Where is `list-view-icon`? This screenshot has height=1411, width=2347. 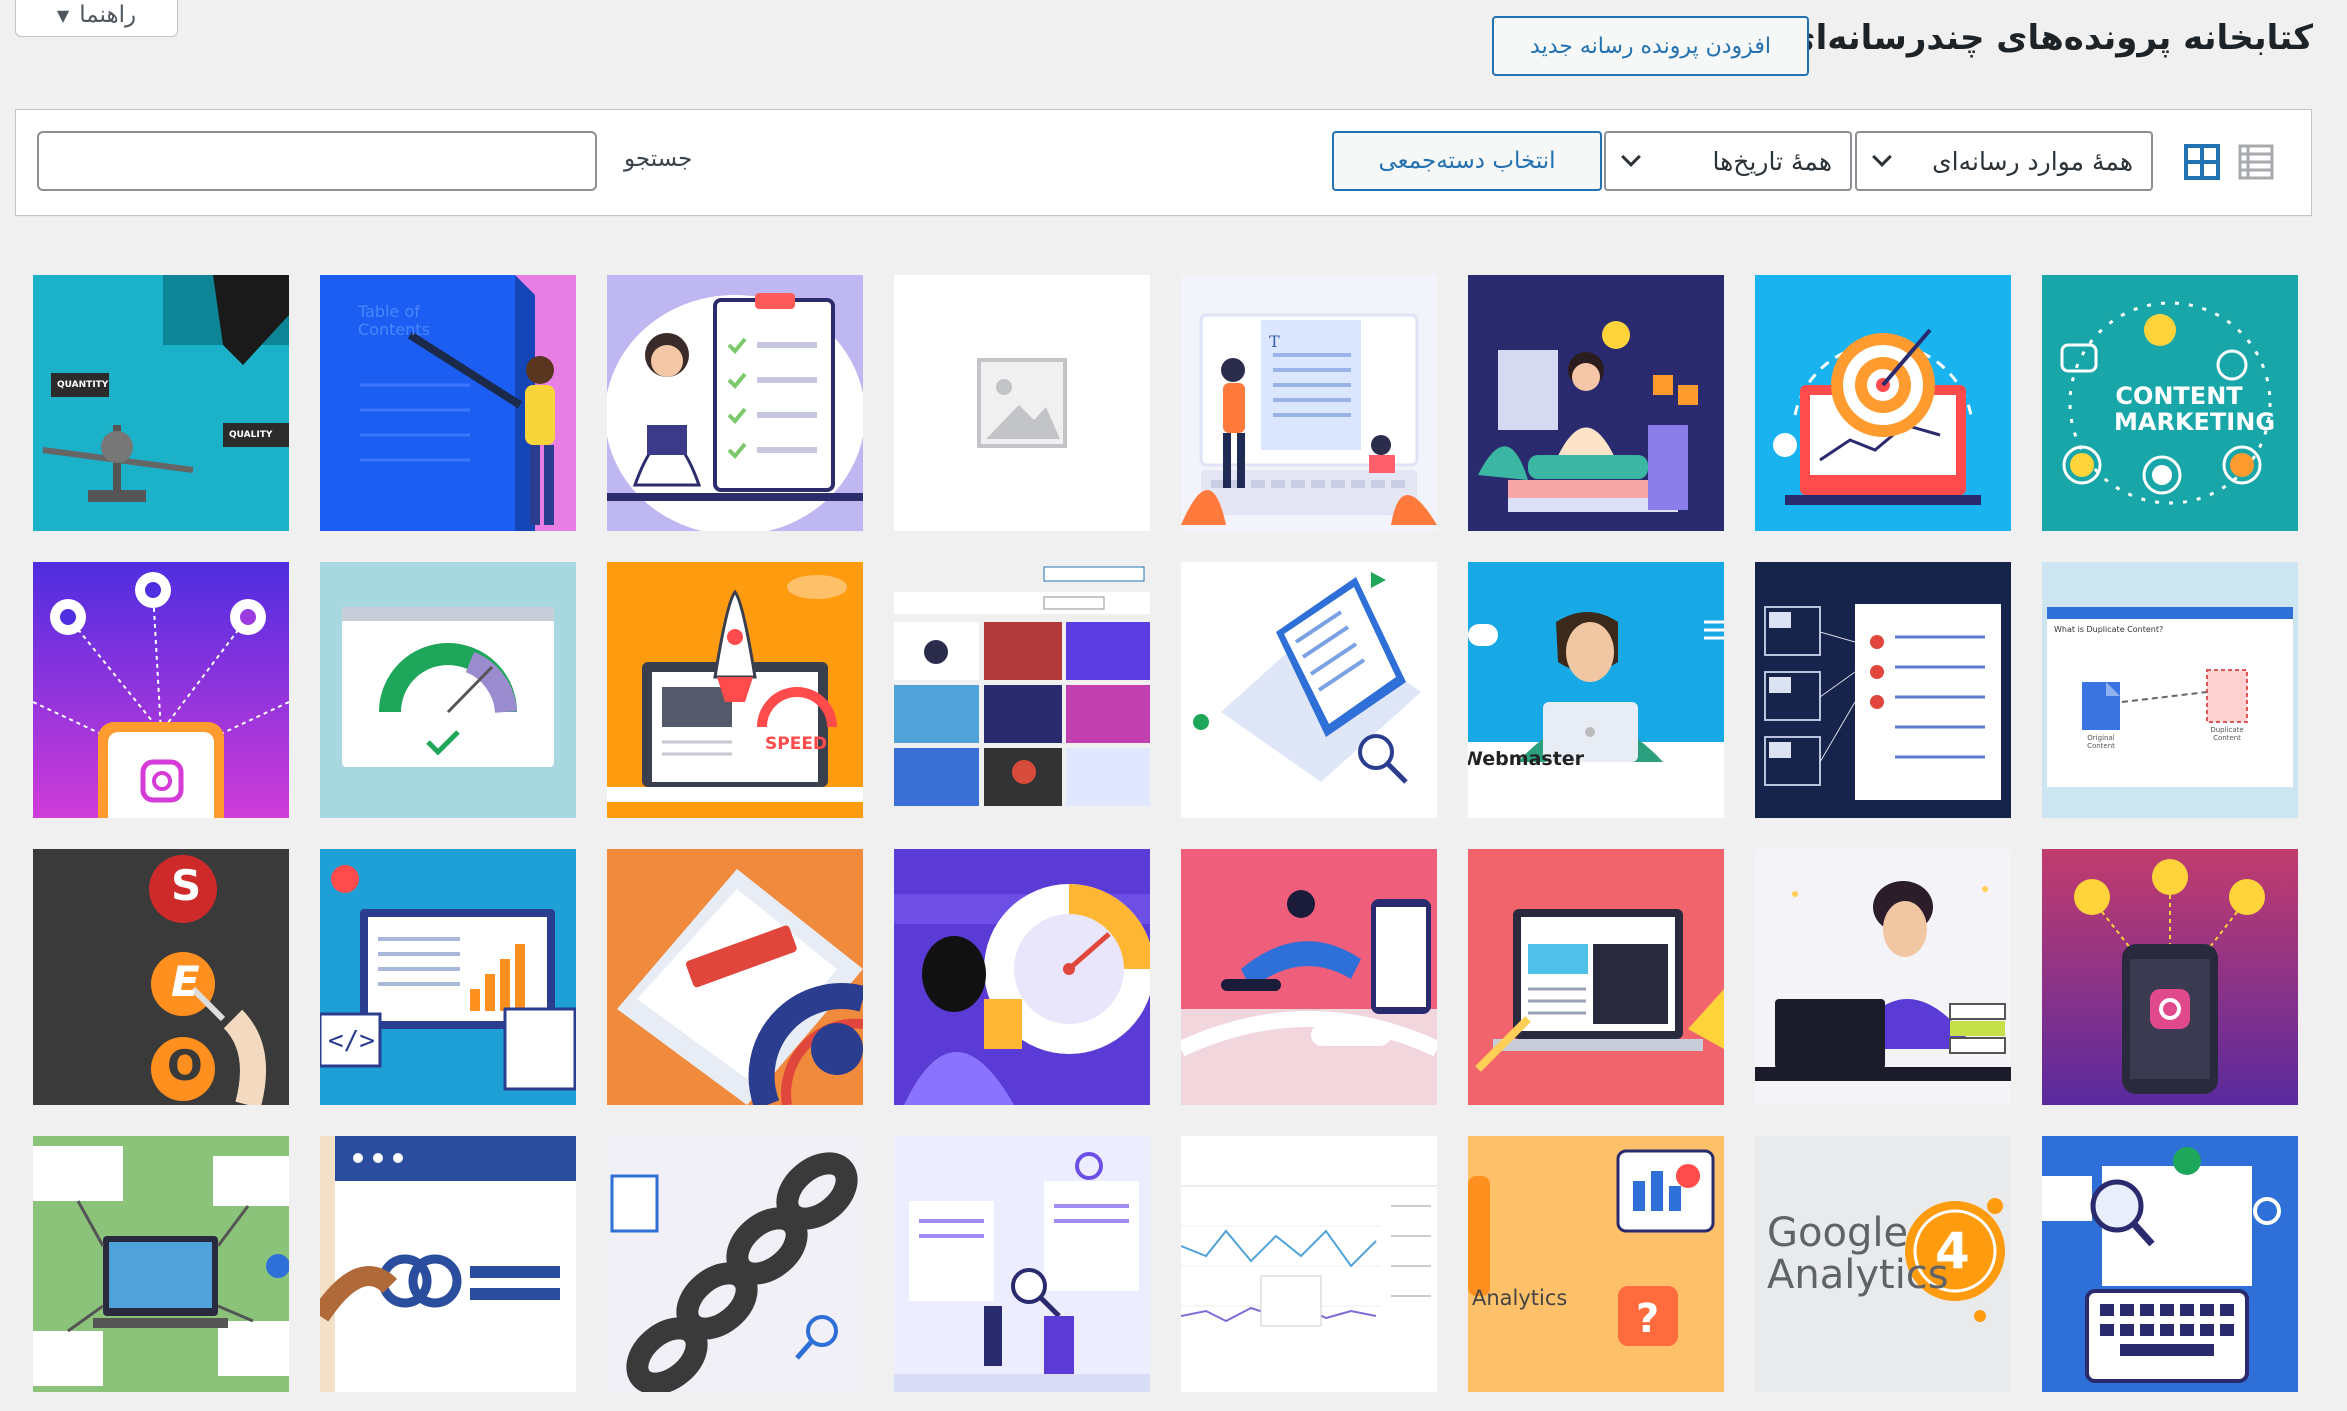 list-view-icon is located at coordinates (2256, 162).